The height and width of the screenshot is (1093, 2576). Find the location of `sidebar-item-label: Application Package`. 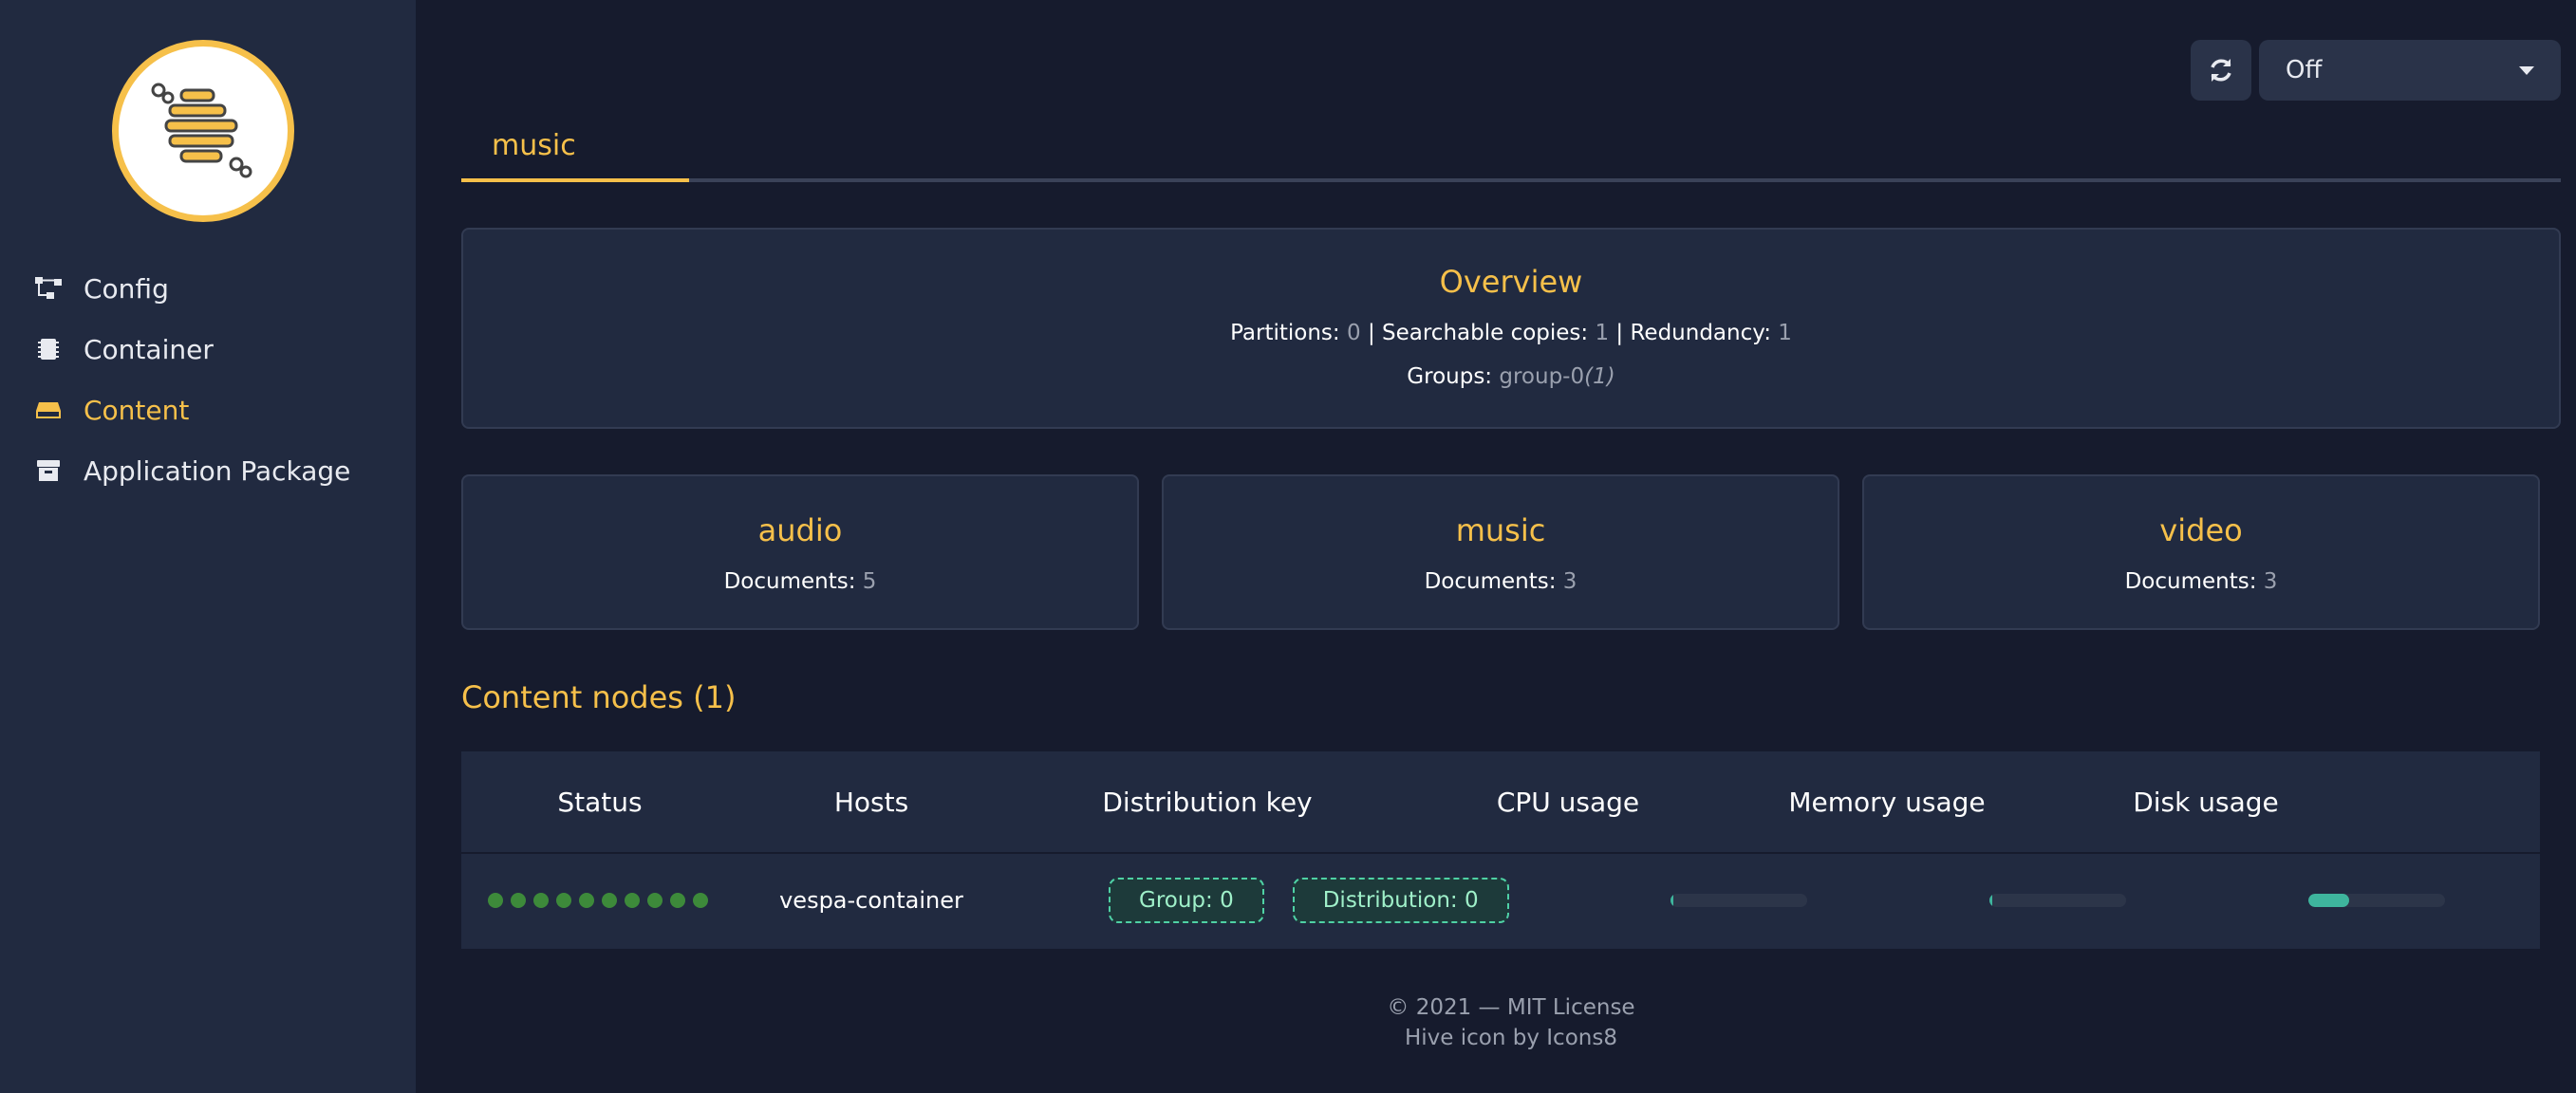

sidebar-item-label: Application Package is located at coordinates (217, 470).